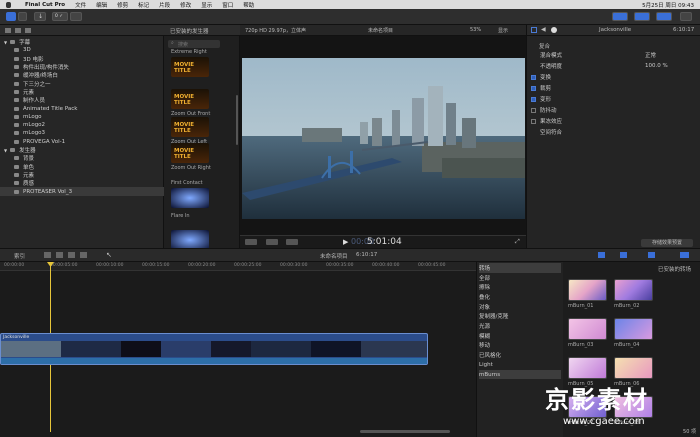 The width and height of the screenshot is (700, 437). Describe the element at coordinates (520, 346) in the screenshot. I see `transition-category: 移动` at that location.